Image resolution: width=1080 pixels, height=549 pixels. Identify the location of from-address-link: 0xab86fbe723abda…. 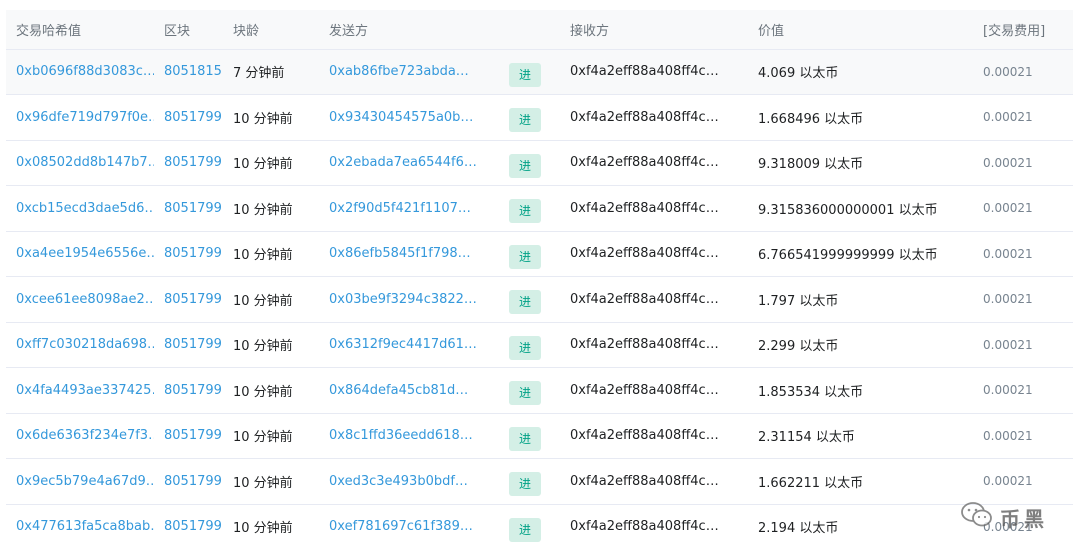
(409, 72).